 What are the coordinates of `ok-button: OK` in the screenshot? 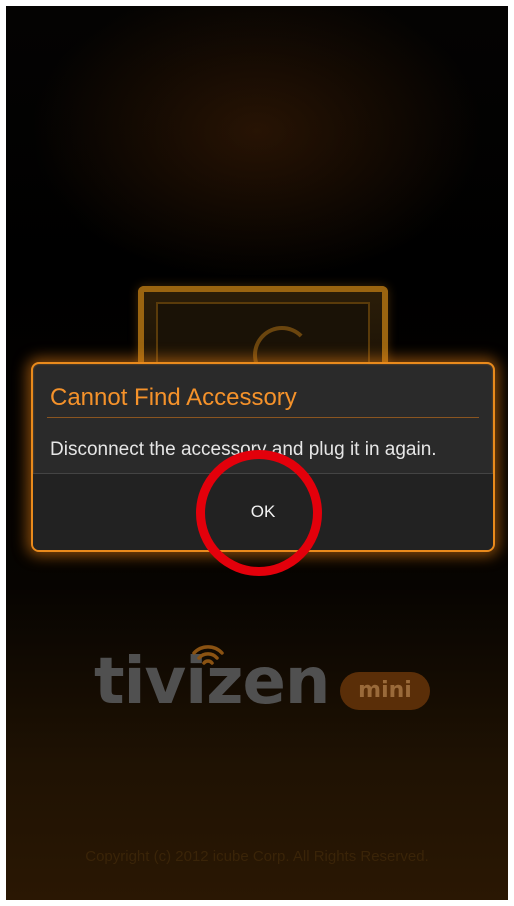 It's located at (263, 512).